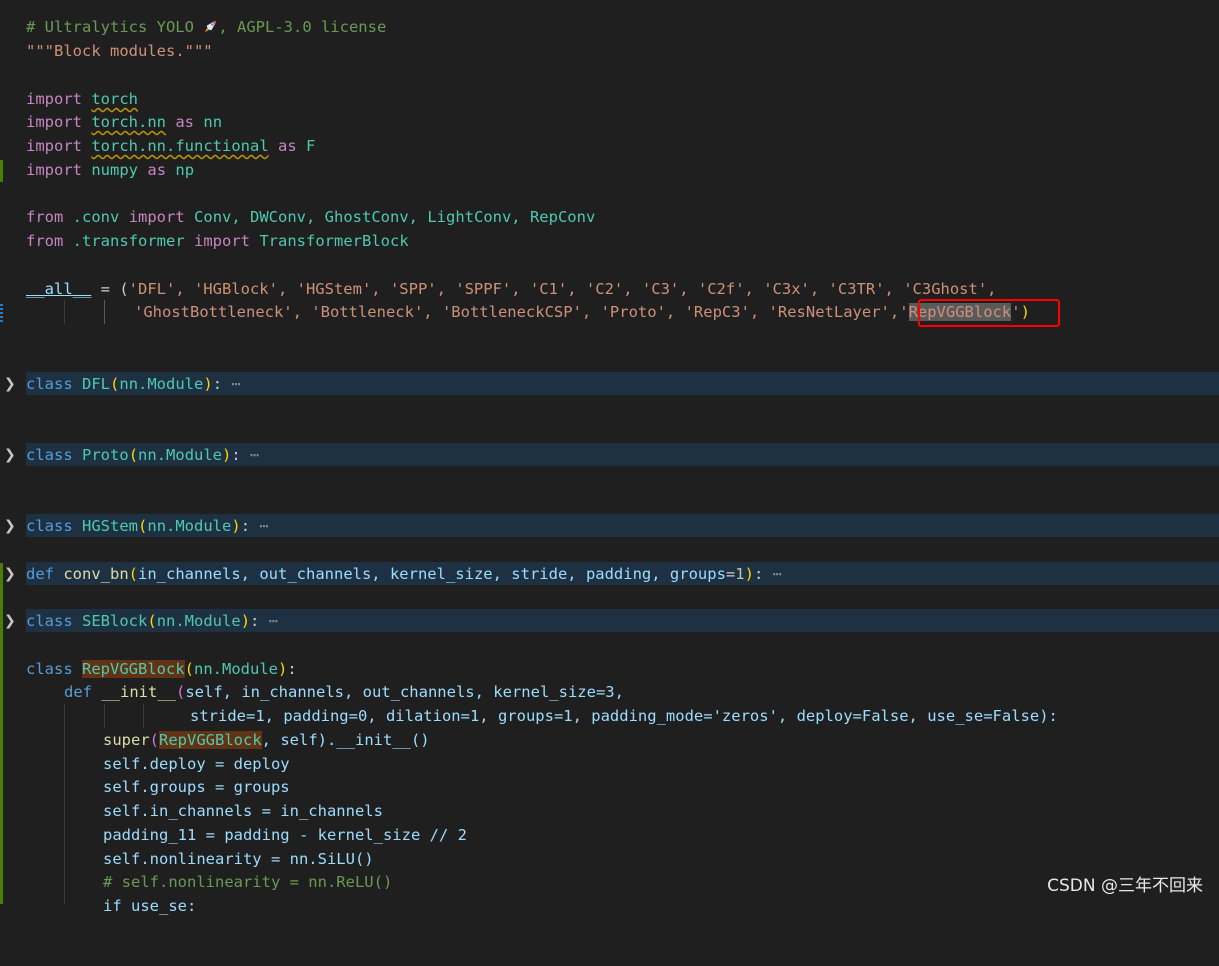  What do you see at coordinates (609, 811) in the screenshot?
I see `code-line: self.in_channels = in_channels` at bounding box center [609, 811].